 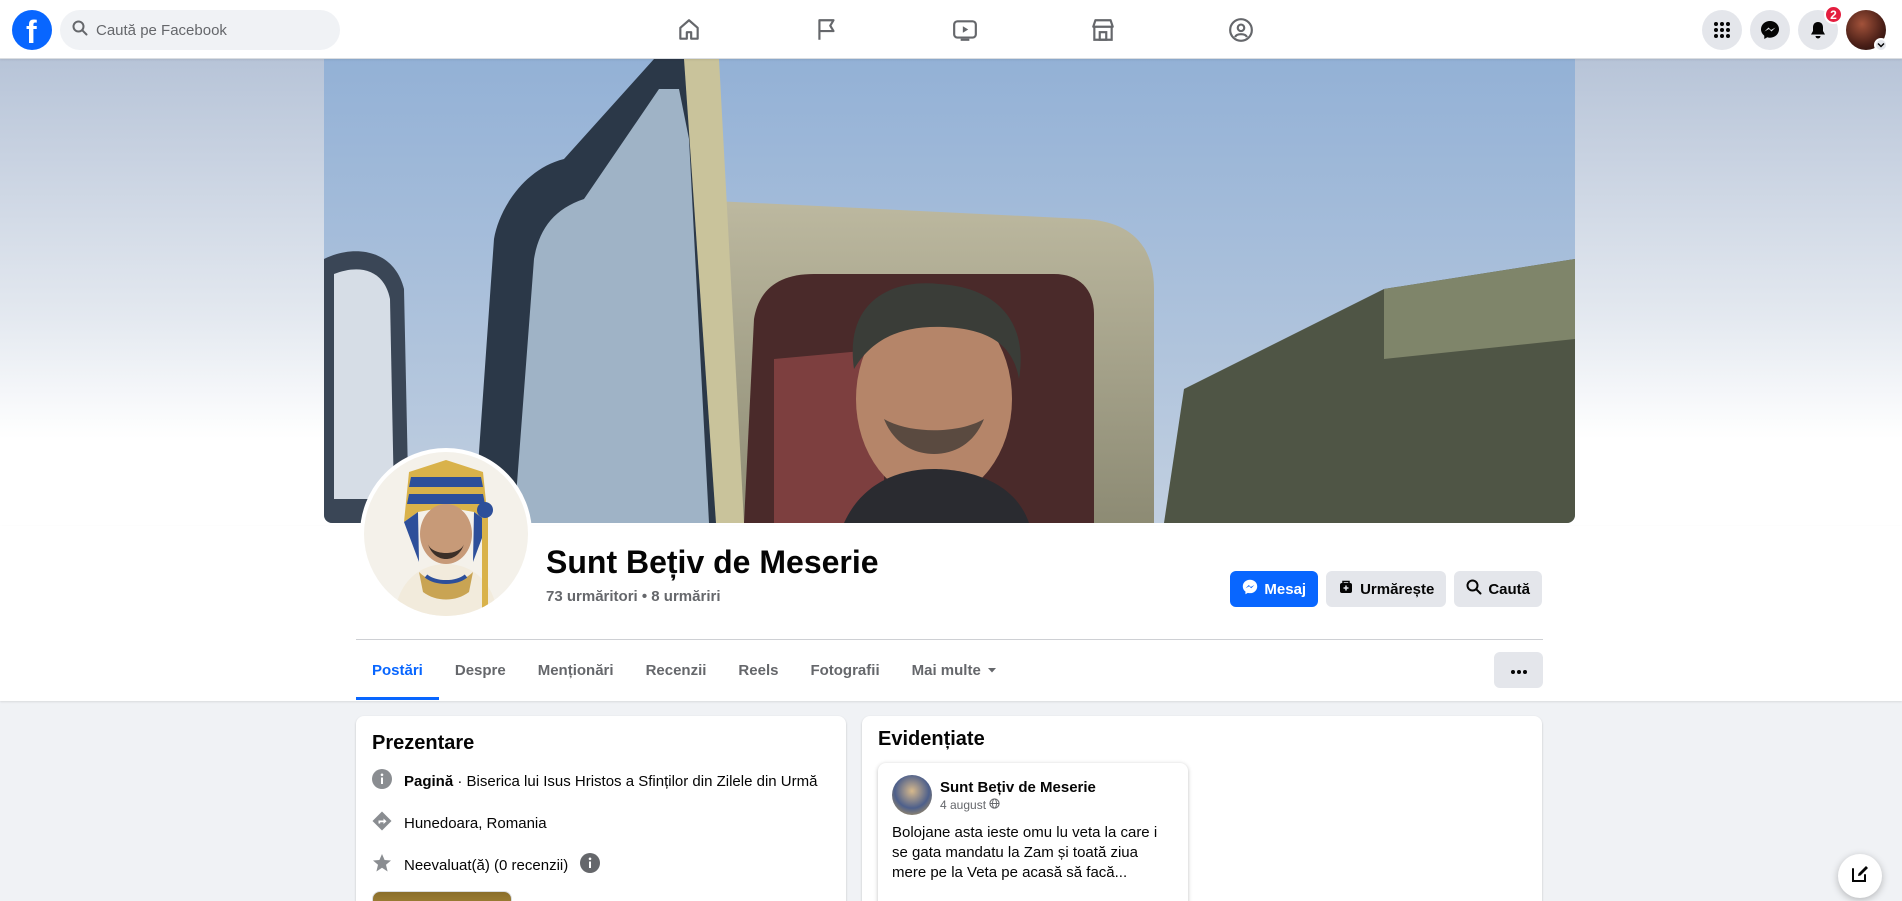 What do you see at coordinates (1018, 805) in the screenshot?
I see `post-date: 4 august` at bounding box center [1018, 805].